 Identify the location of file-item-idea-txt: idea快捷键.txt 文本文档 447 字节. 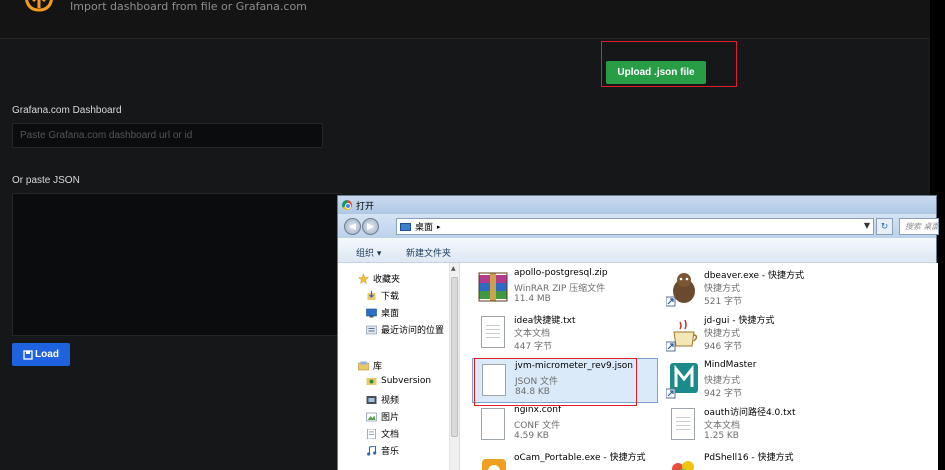
(565, 333).